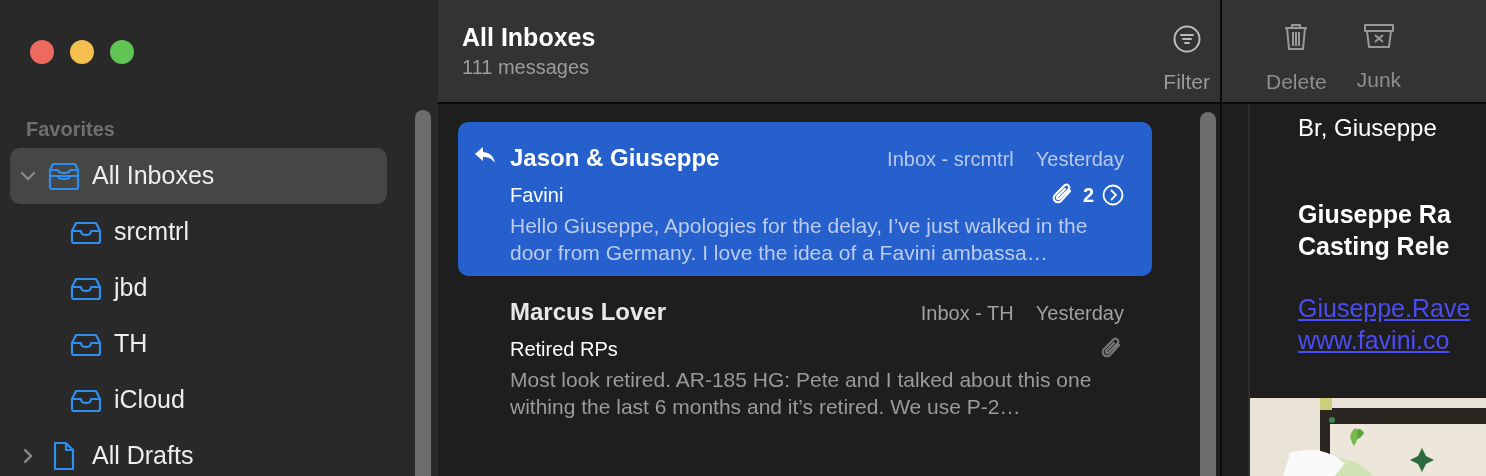 This screenshot has height=476, width=1486. What do you see at coordinates (615, 158) in the screenshot?
I see `sender-name: Jason & Giuseppe` at bounding box center [615, 158].